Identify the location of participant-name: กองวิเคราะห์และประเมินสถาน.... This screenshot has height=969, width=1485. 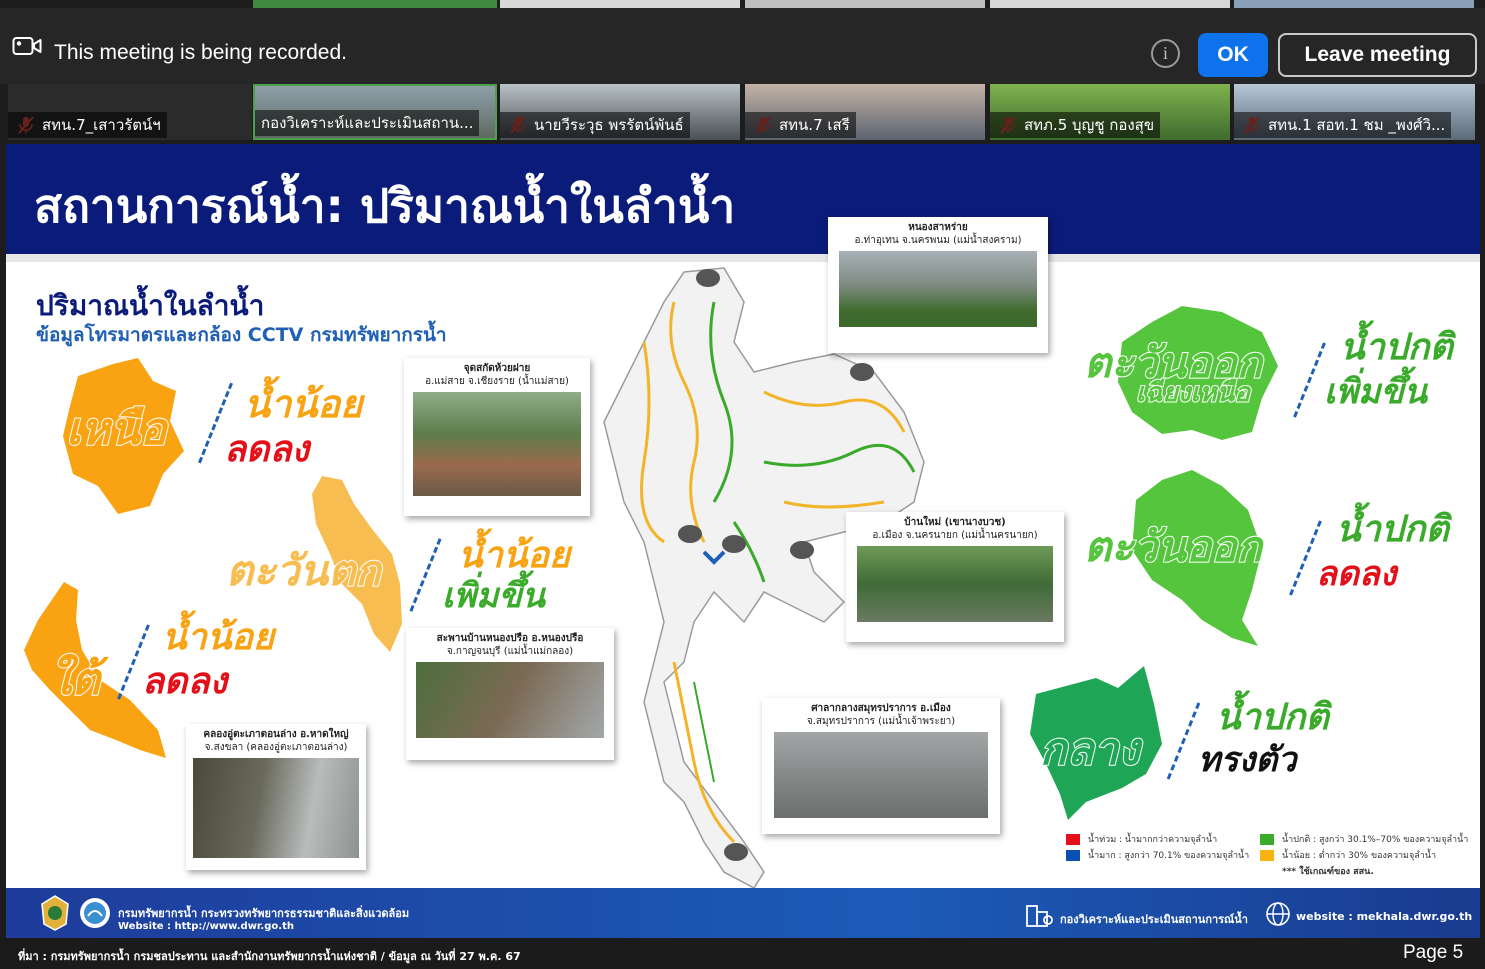
(367, 123).